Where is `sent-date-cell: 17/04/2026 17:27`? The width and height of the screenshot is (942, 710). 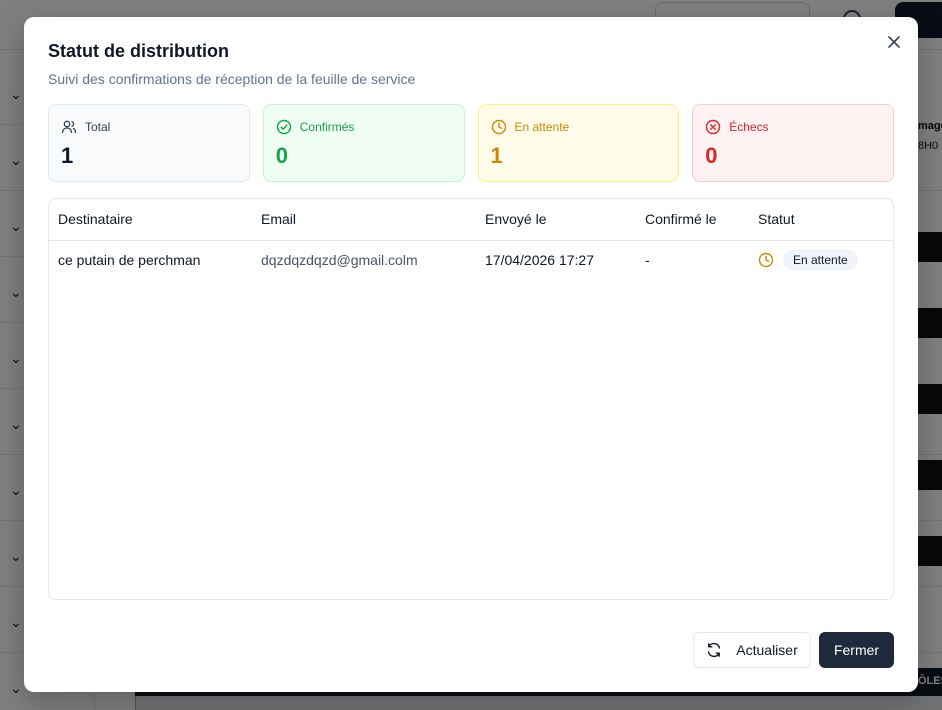 sent-date-cell: 17/04/2026 17:27 is located at coordinates (539, 260).